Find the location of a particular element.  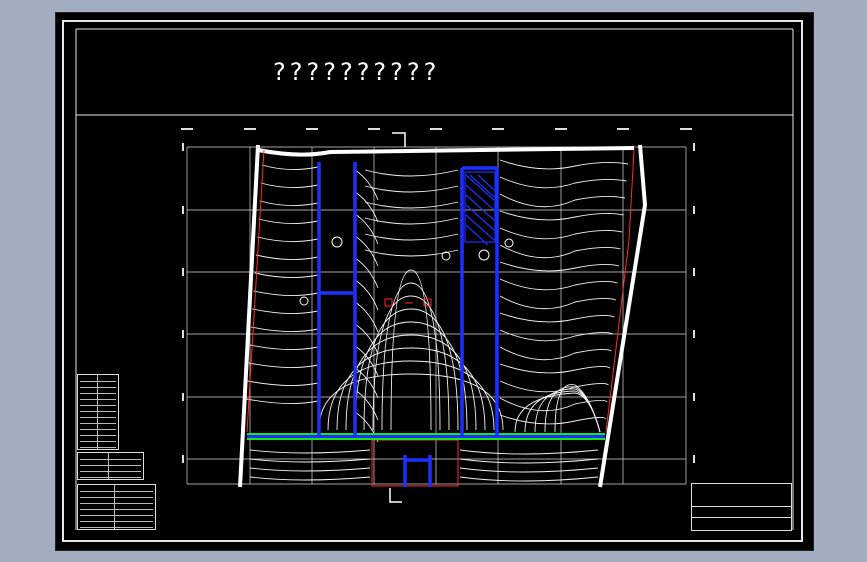

section-marks is located at coordinates (397, 317).